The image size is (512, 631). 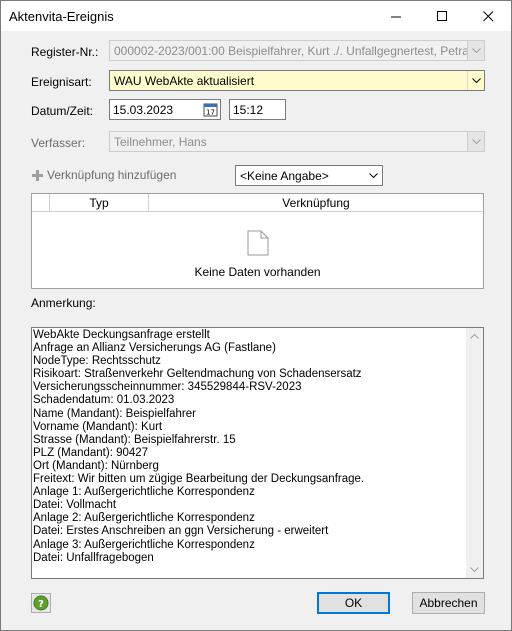 I want to click on date-field: 15.03.2023 17, so click(x=165, y=109).